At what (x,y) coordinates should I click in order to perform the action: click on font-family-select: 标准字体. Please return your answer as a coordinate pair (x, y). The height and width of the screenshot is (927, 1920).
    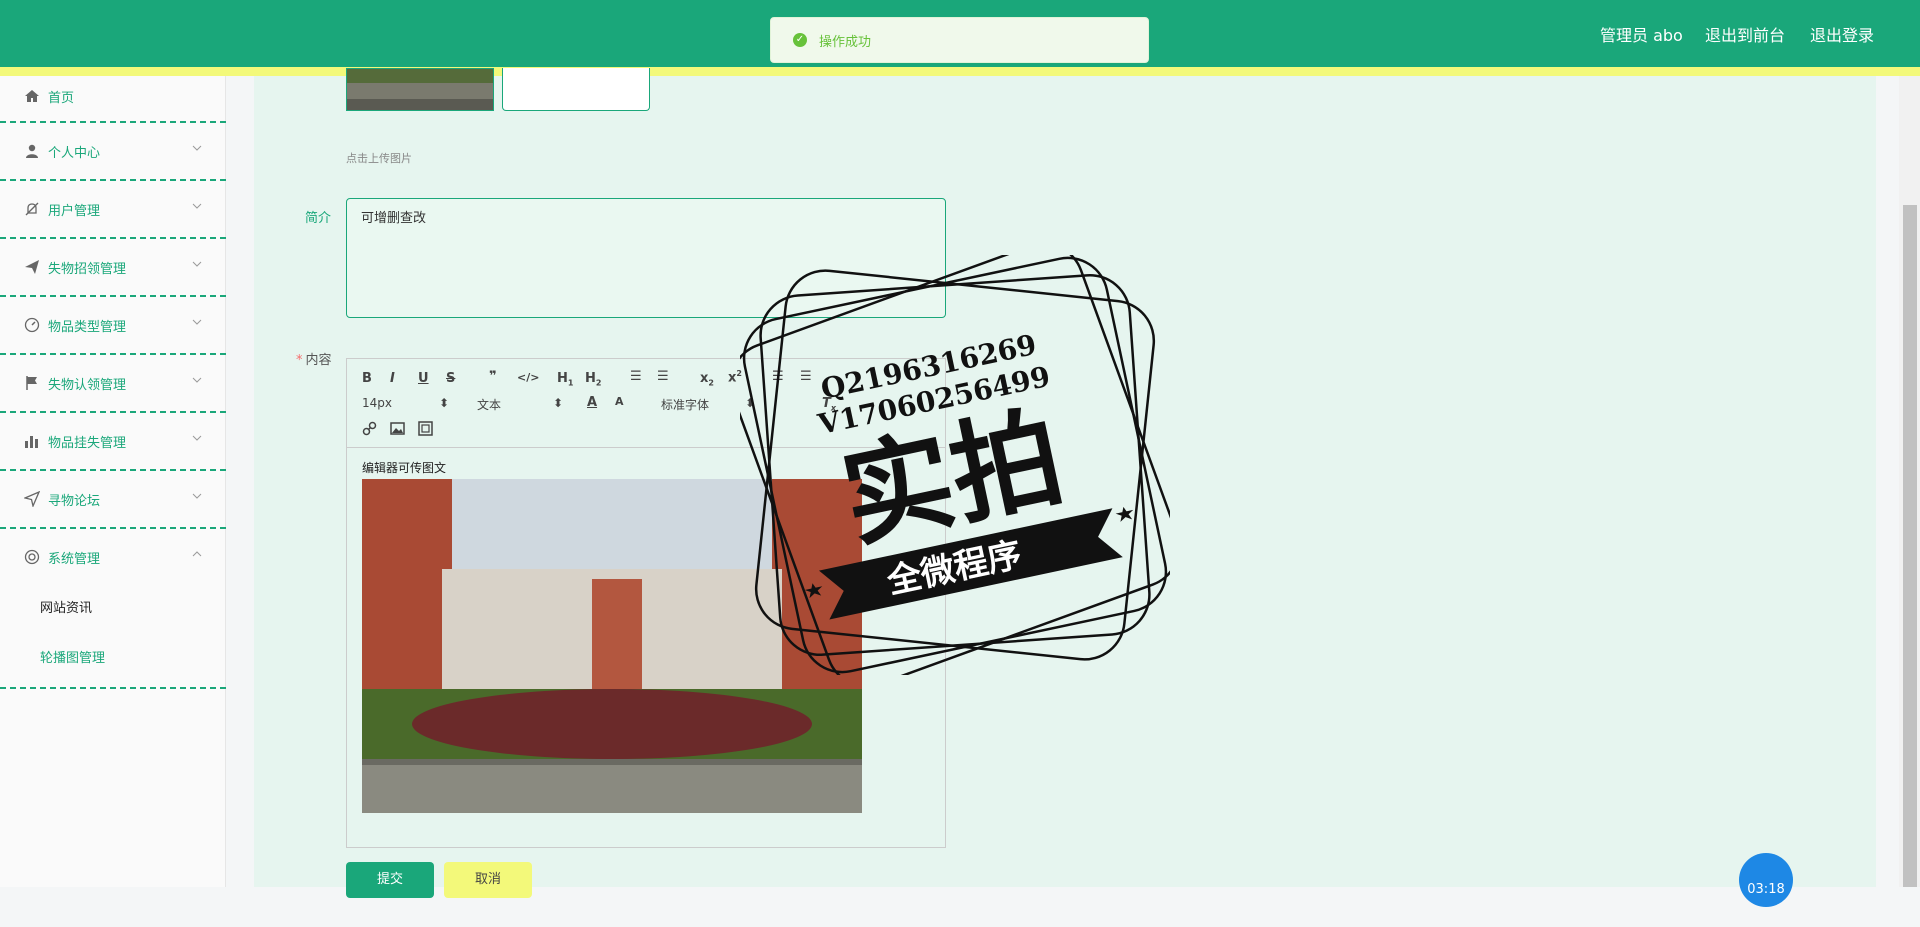
    Looking at the image, I should click on (685, 404).